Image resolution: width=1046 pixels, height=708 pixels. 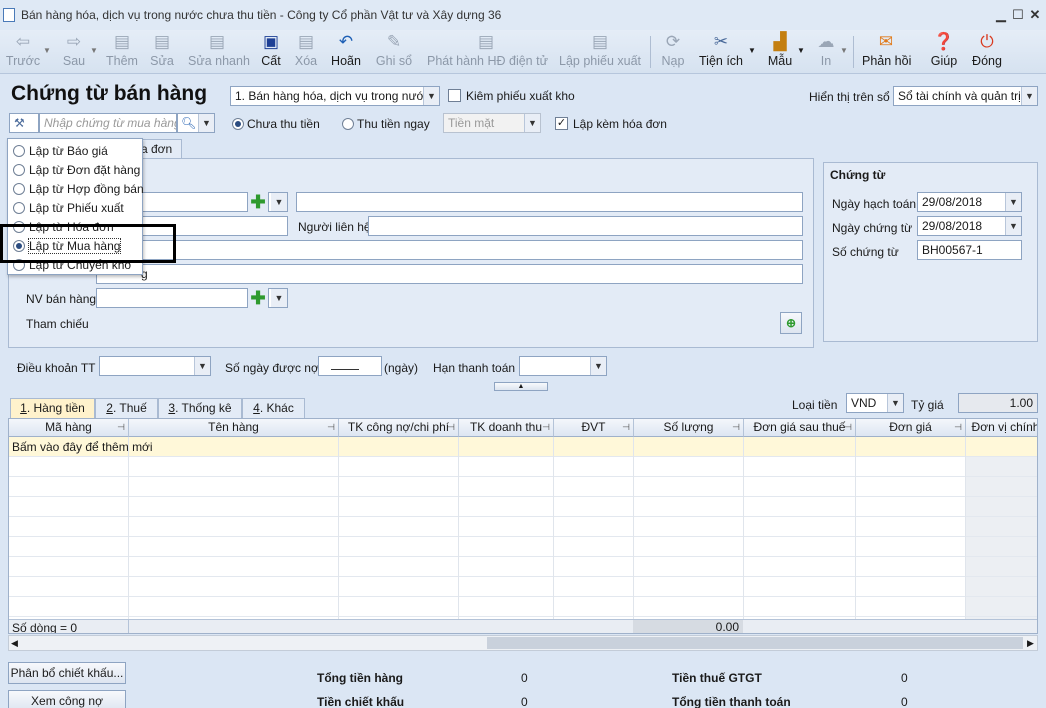 I want to click on menu-item-from-contract: Lập từ Hợp đồng bán, so click(x=76, y=189).